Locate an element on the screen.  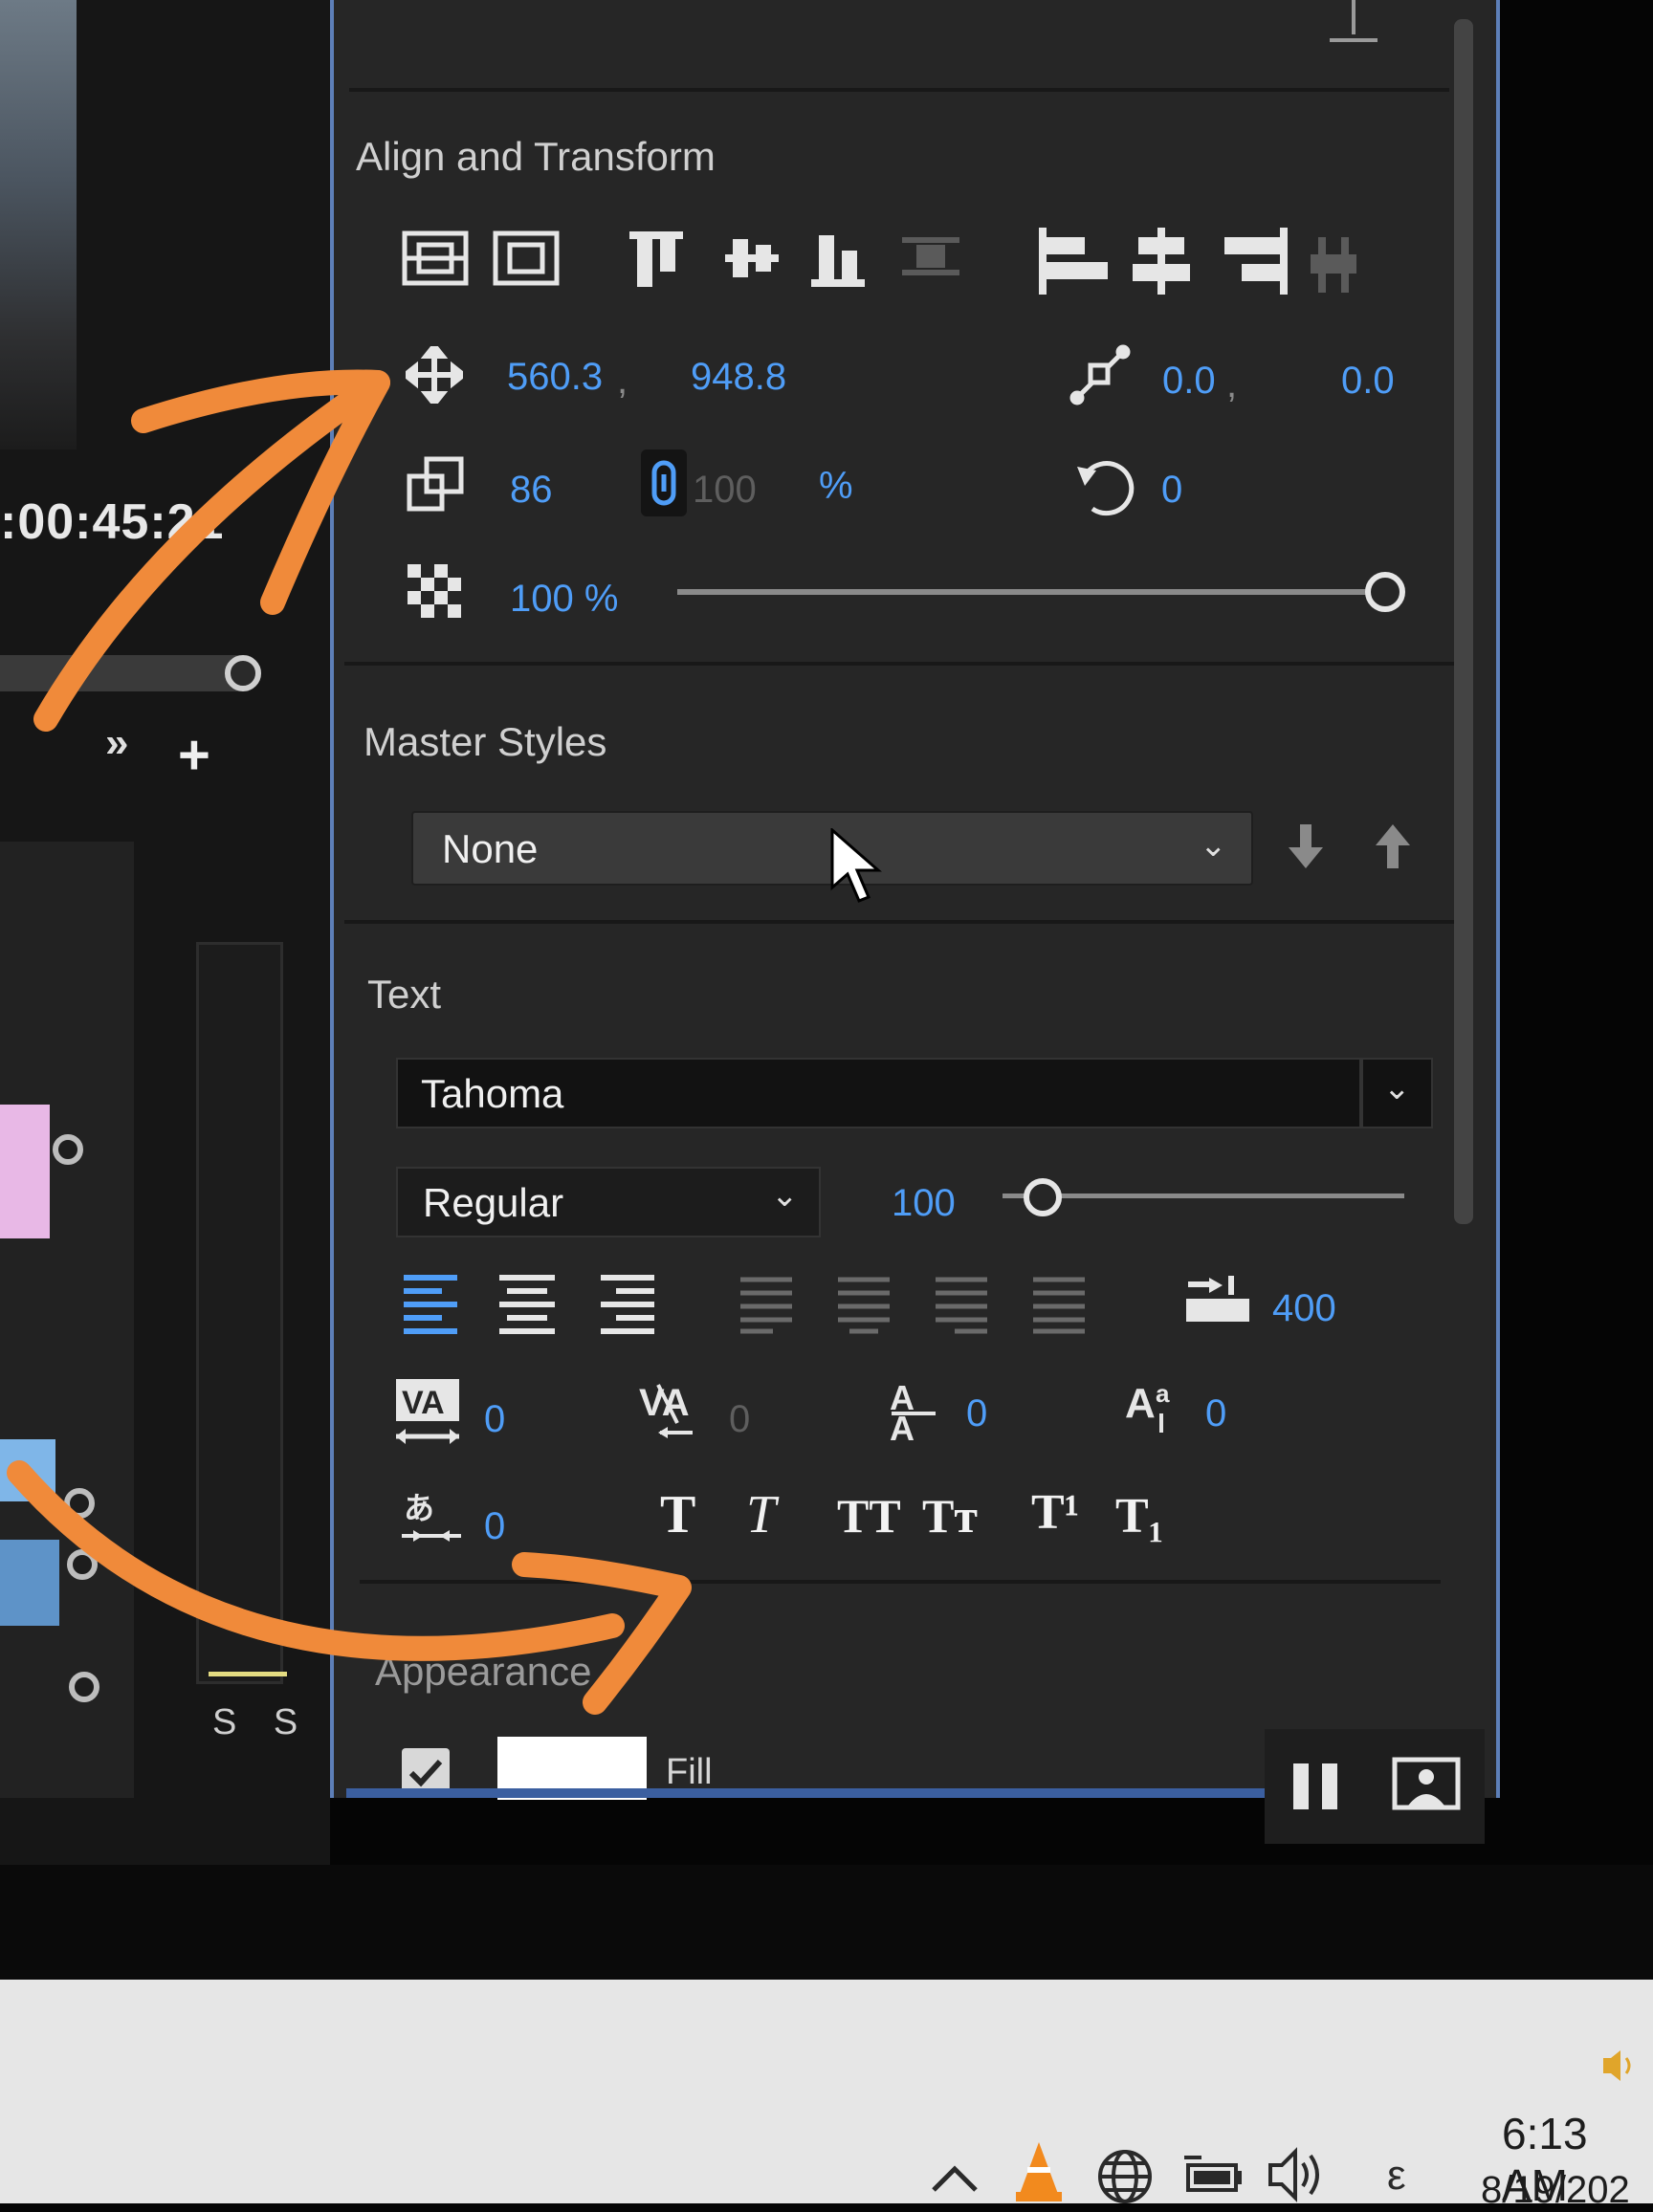
svg-text: A is located at coordinates (1140, 1404).